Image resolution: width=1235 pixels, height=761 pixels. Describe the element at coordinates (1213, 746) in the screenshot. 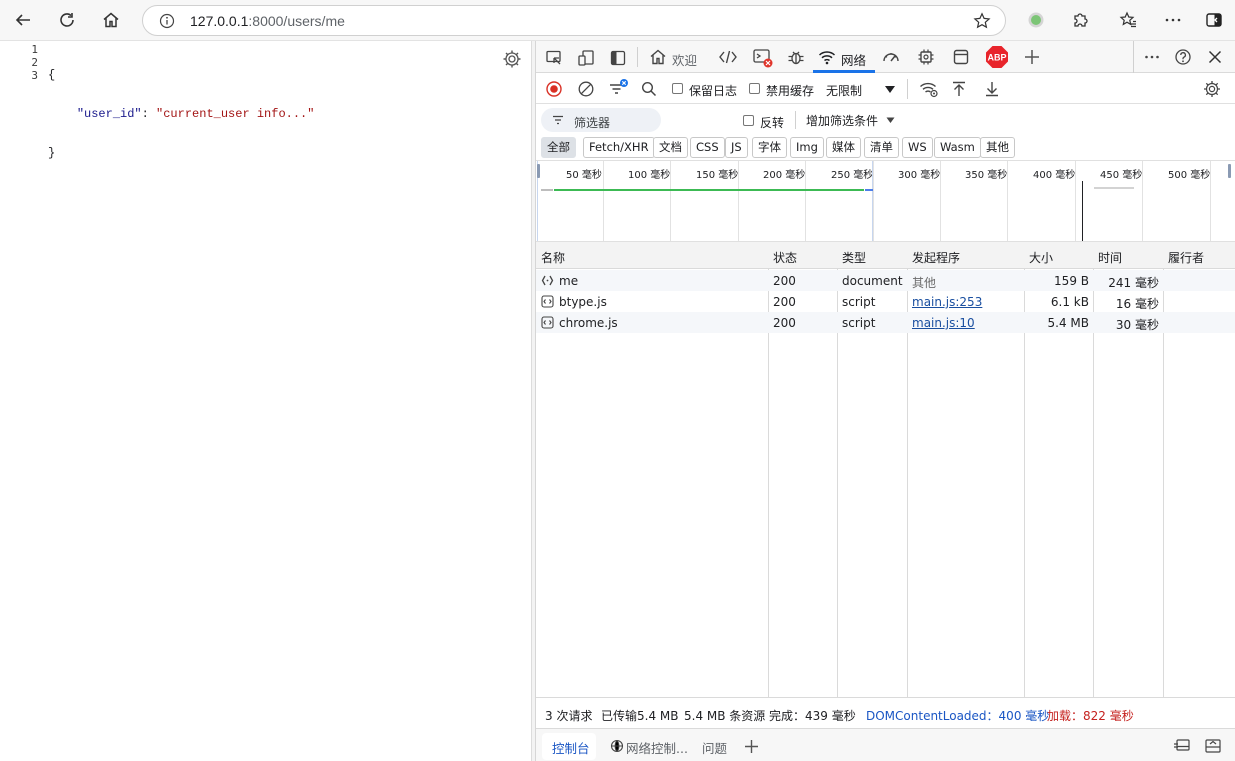

I see `drawer-collapse-icon` at that location.